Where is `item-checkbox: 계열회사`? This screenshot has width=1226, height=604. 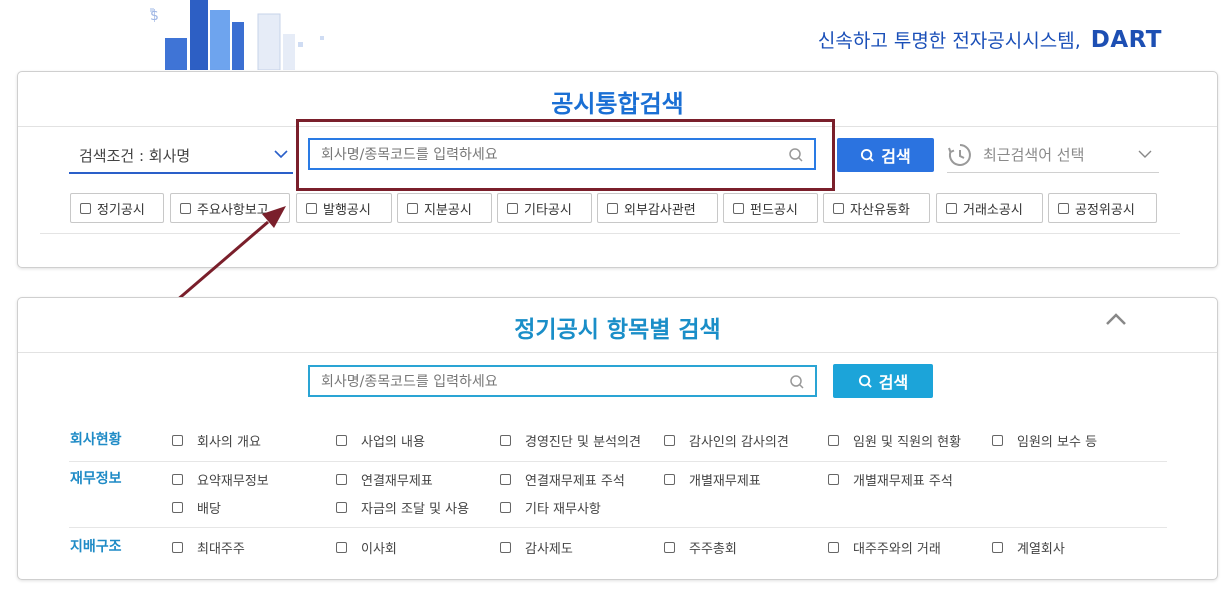 item-checkbox: 계열회사 is located at coordinates (1028, 547).